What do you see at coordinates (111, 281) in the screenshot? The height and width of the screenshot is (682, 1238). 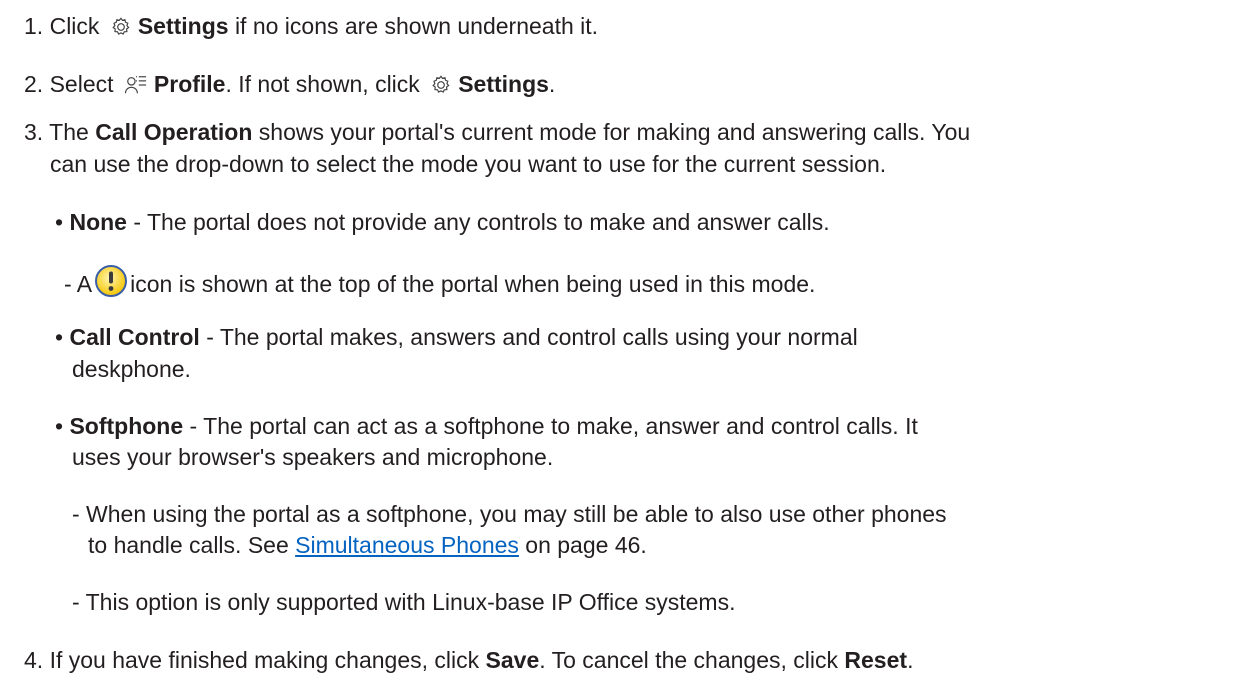 I see `exclamation-circle-icon` at bounding box center [111, 281].